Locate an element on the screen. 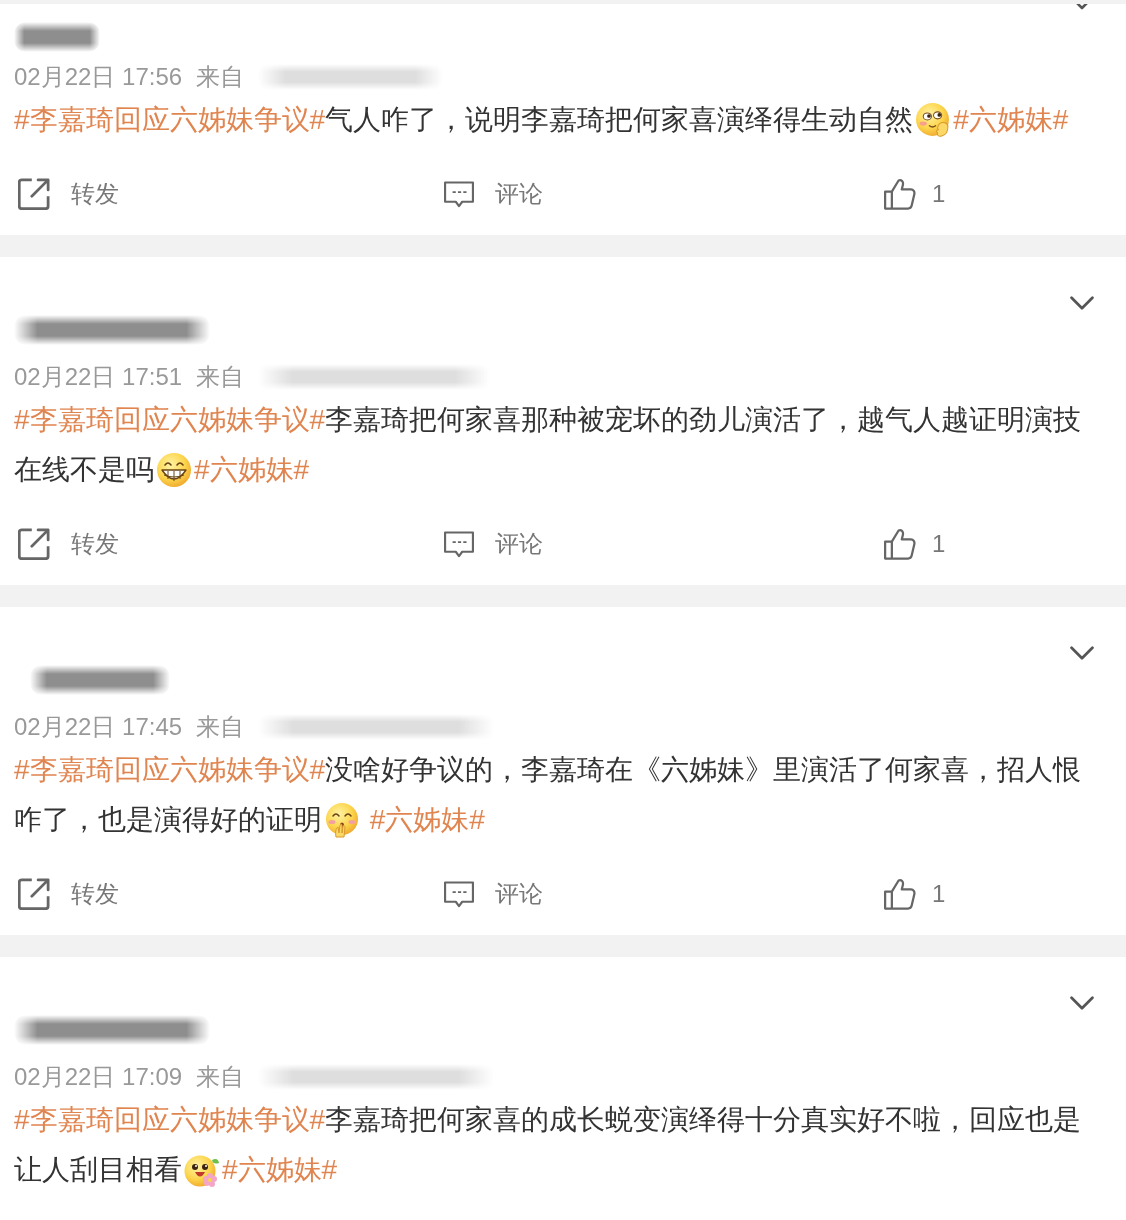 This screenshot has width=1126, height=1220. post-text: #李嘉琦回应六姊妹争议#李嘉琦把何家喜的成长蜕变演绎得十分真实好不啦，回应也是让人刮目相看 #六姊妹# is located at coordinates (555, 1145).